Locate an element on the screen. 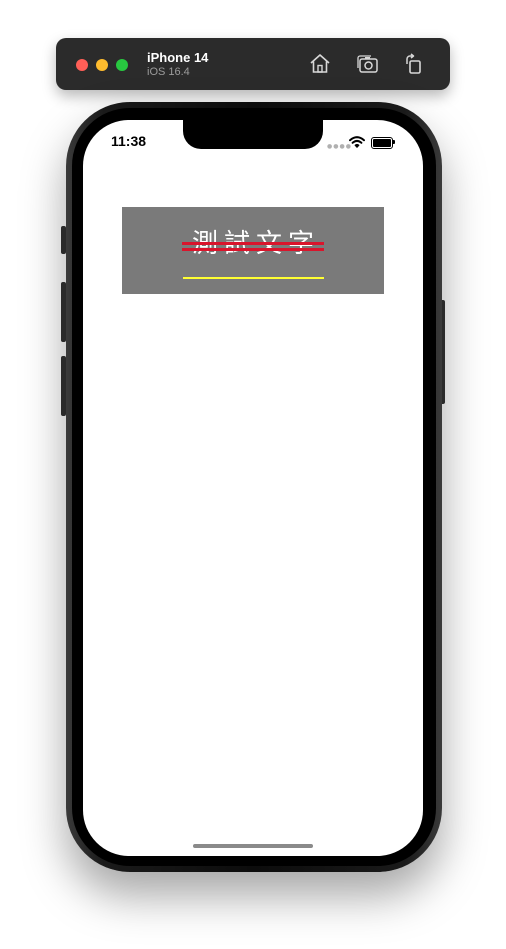 This screenshot has height=949, width=506. os-version: iOS 16.4 is located at coordinates (168, 72).